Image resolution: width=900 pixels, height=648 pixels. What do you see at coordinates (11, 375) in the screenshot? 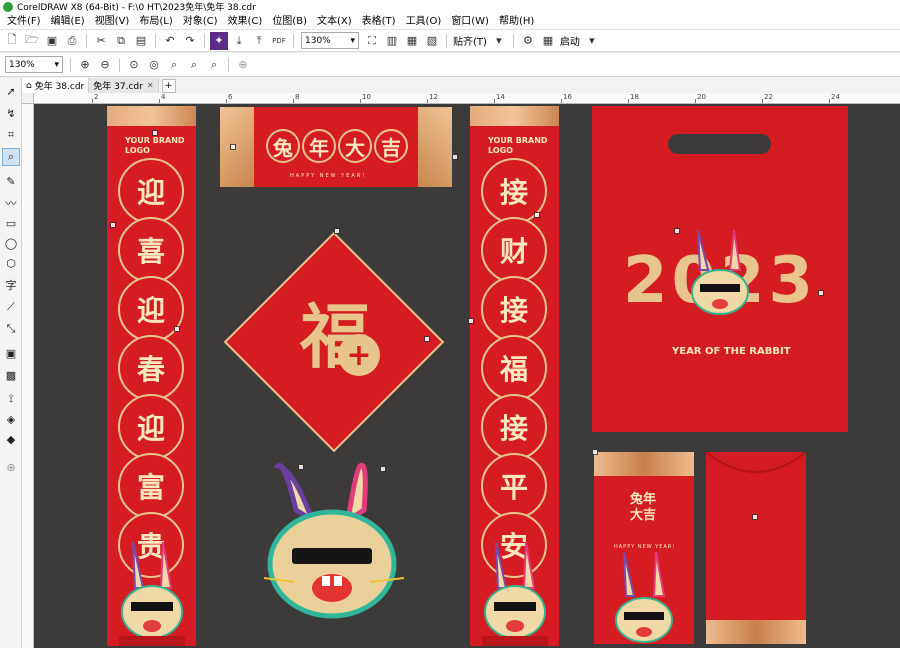
I see `transparency-tool-icon: ▩` at bounding box center [11, 375].